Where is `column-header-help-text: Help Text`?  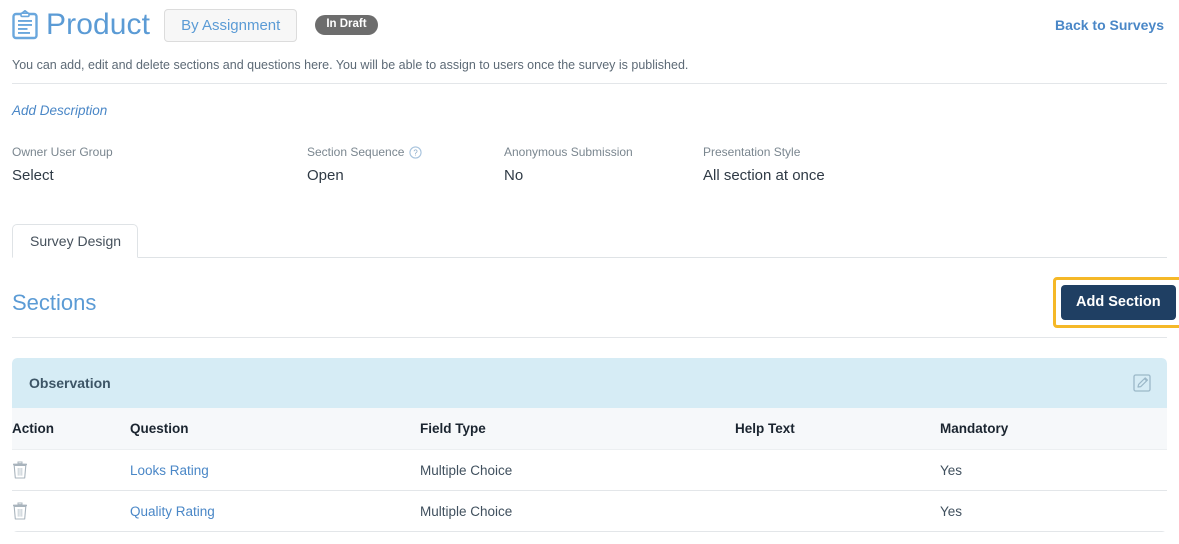 column-header-help-text: Help Text is located at coordinates (837, 429).